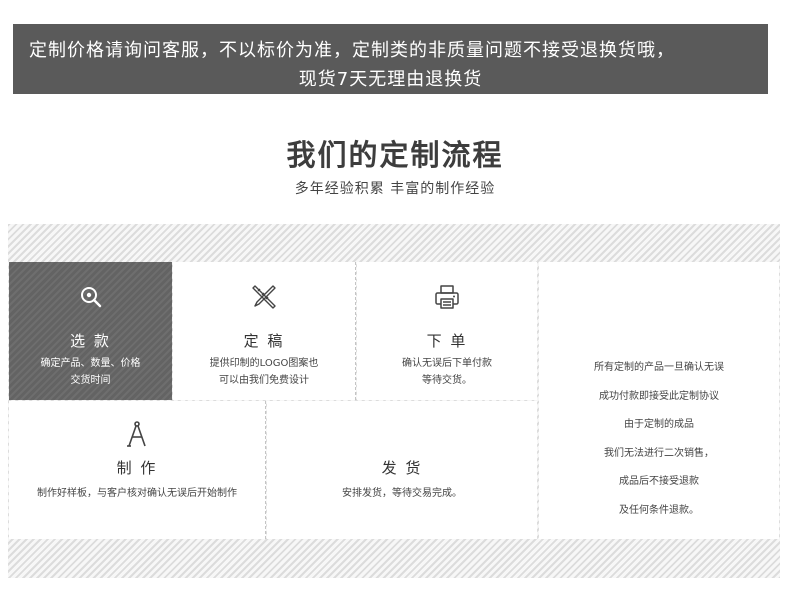 Image resolution: width=790 pixels, height=602 pixels. What do you see at coordinates (447, 331) in the screenshot?
I see `step-order: 下 单 确认无误后下单付款 等待交货。` at bounding box center [447, 331].